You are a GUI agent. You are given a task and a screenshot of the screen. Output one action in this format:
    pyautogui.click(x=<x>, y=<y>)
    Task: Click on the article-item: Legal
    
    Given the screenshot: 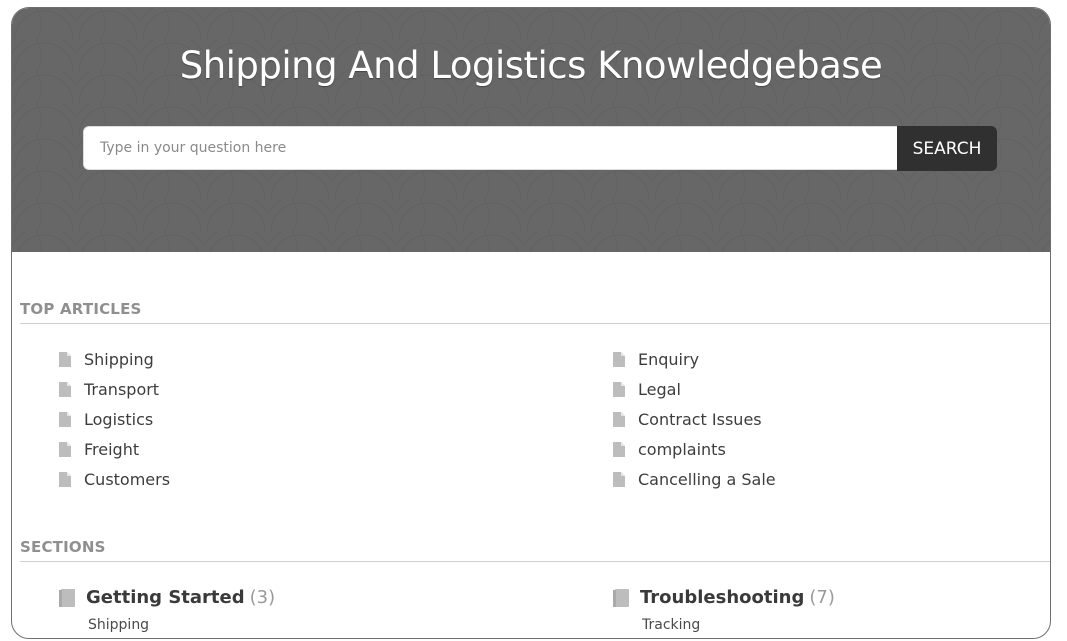 What is the action you would take?
    pyautogui.click(x=694, y=389)
    